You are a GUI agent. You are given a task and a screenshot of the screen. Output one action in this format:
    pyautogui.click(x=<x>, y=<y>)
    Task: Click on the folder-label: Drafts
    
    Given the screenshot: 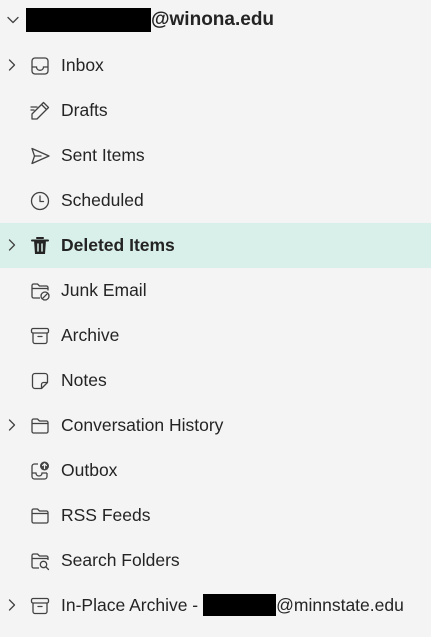 What is the action you would take?
    pyautogui.click(x=84, y=110)
    